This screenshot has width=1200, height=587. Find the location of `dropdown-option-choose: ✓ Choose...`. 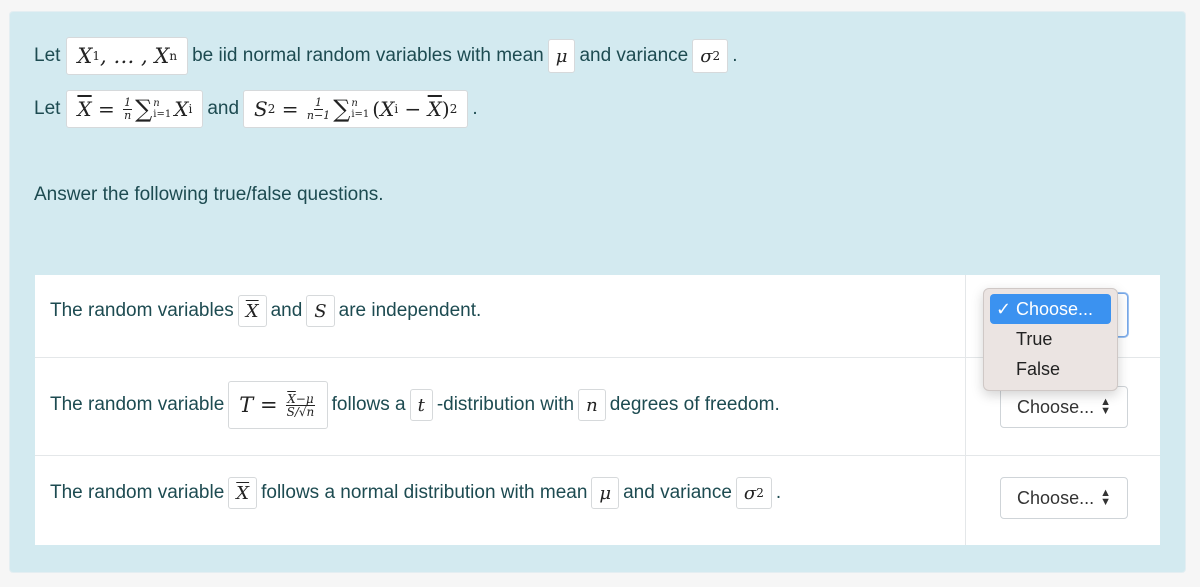

dropdown-option-choose: ✓ Choose... is located at coordinates (1050, 309).